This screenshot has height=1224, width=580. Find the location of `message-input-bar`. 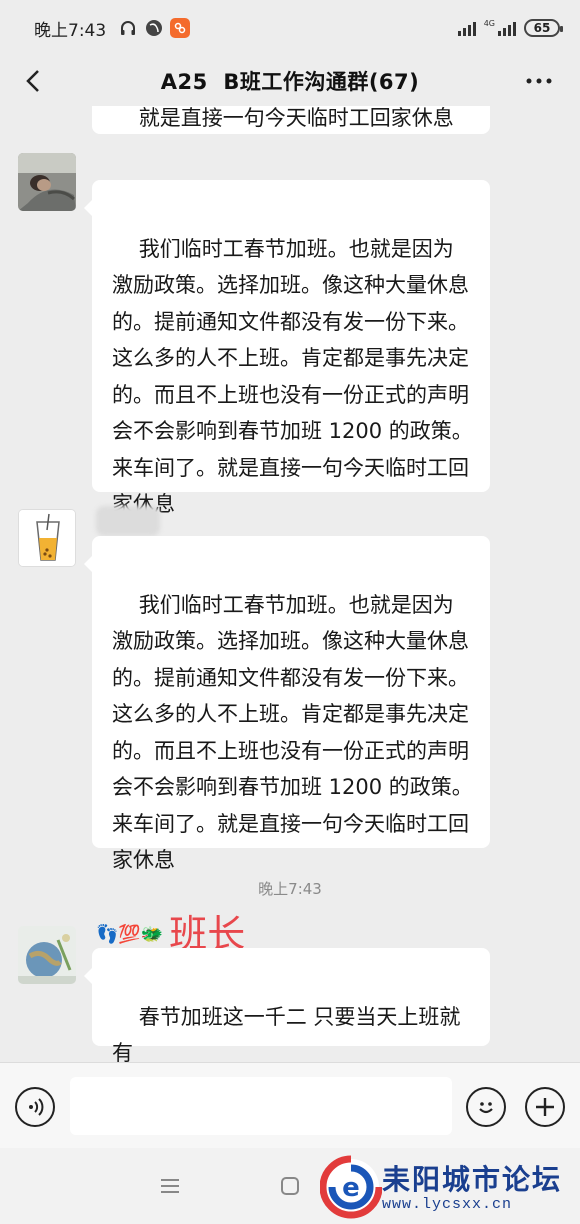

message-input-bar is located at coordinates (290, 1105).